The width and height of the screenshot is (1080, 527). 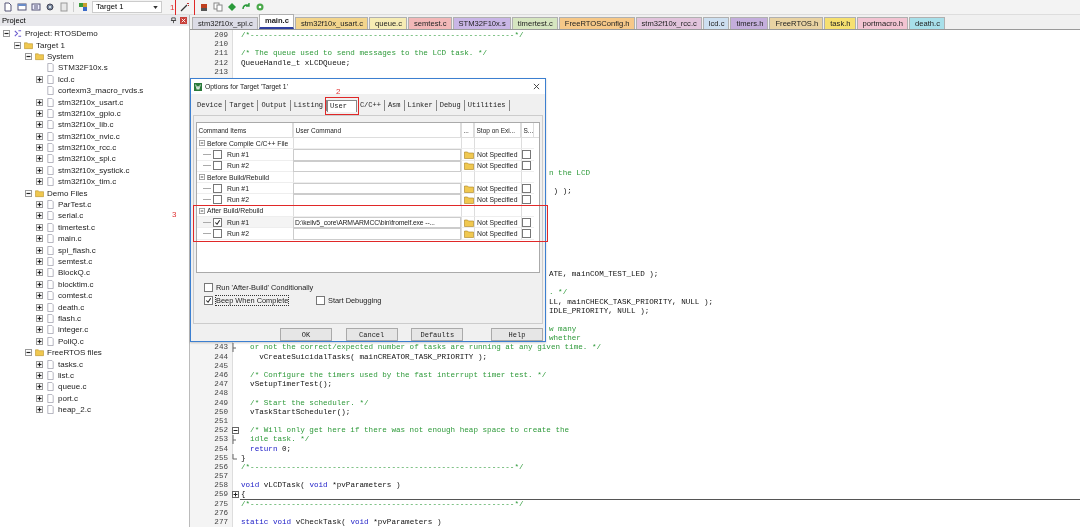 What do you see at coordinates (74, 410) in the screenshot?
I see `tree-item: heap_2.c` at bounding box center [74, 410].